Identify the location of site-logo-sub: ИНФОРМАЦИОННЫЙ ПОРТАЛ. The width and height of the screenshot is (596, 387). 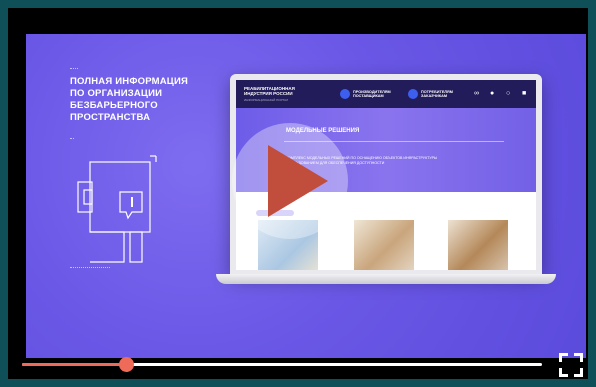
(266, 100).